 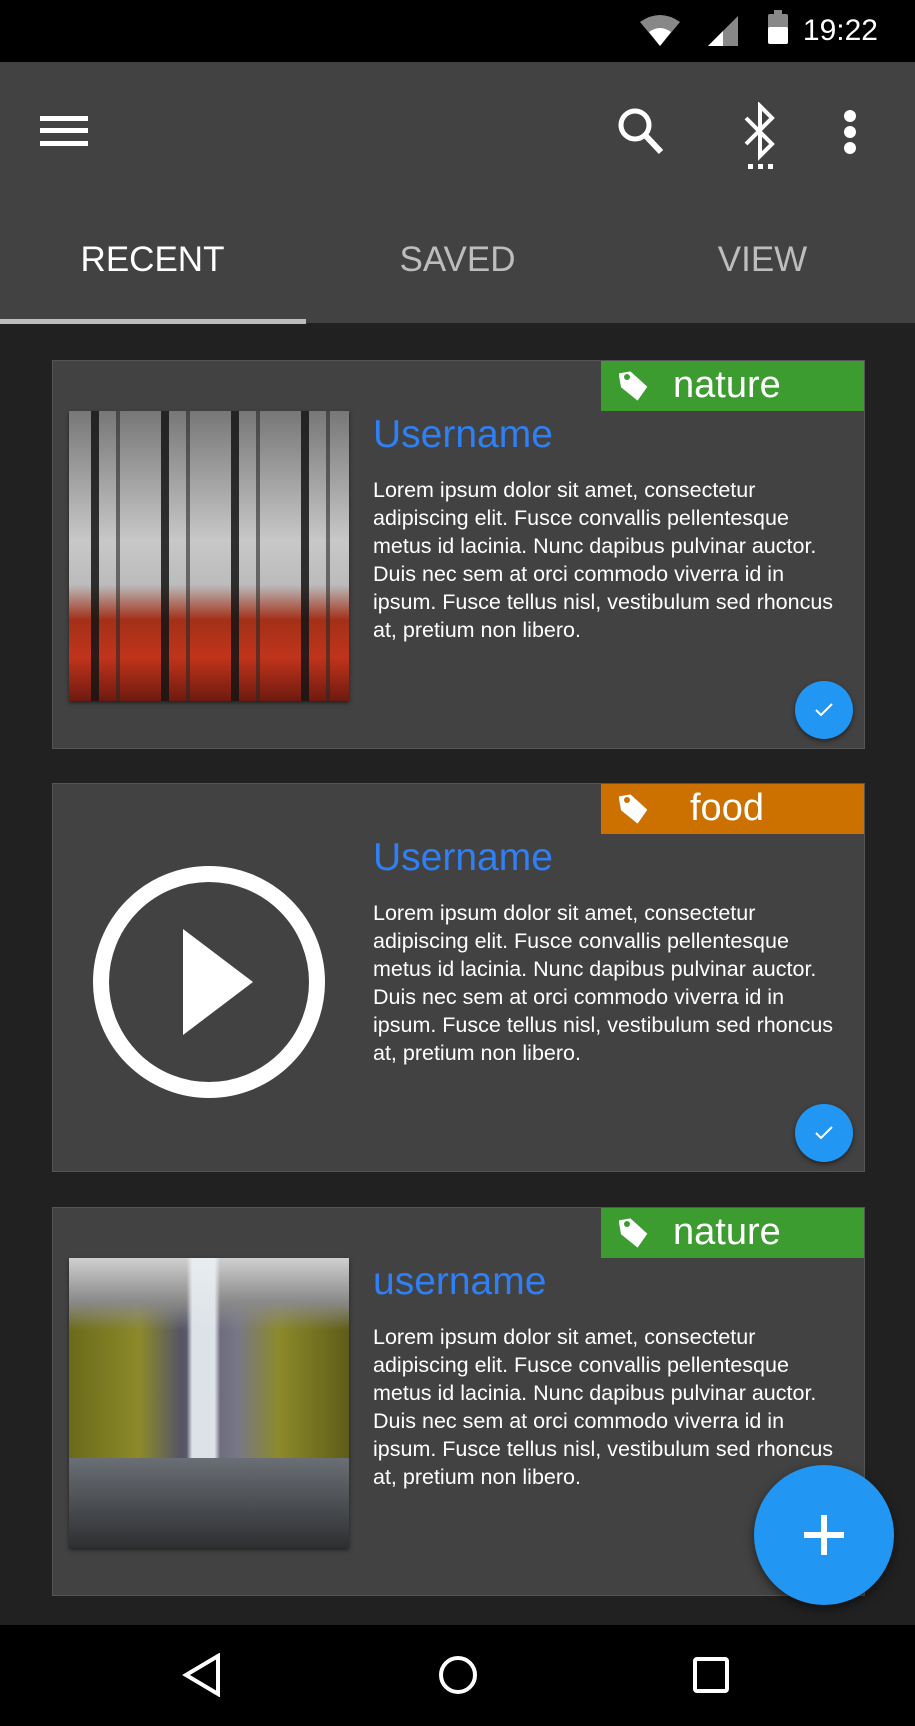 I want to click on tag-label: food, so click(x=727, y=808).